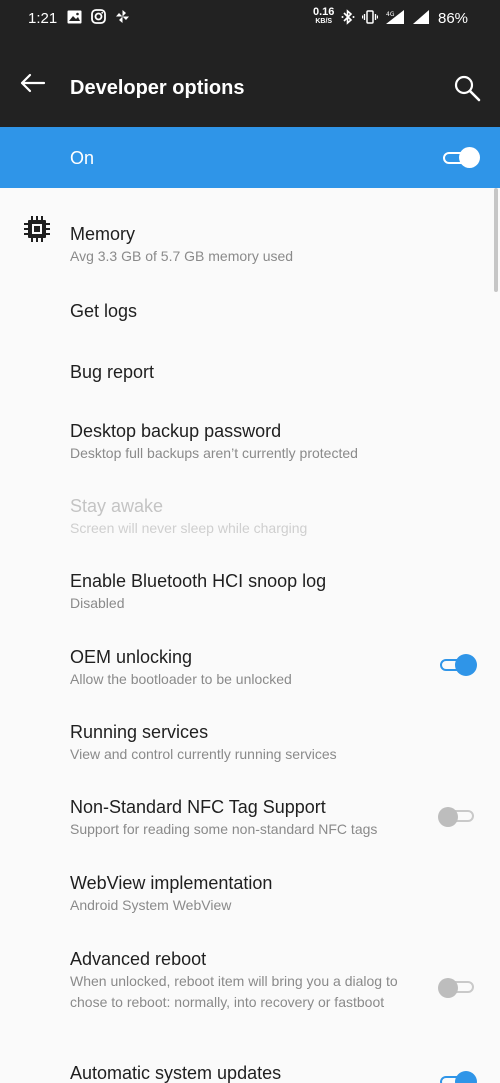  What do you see at coordinates (182, 256) in the screenshot?
I see `setting-summary: Avg 3.3 GB of 5.7 GB memory used` at bounding box center [182, 256].